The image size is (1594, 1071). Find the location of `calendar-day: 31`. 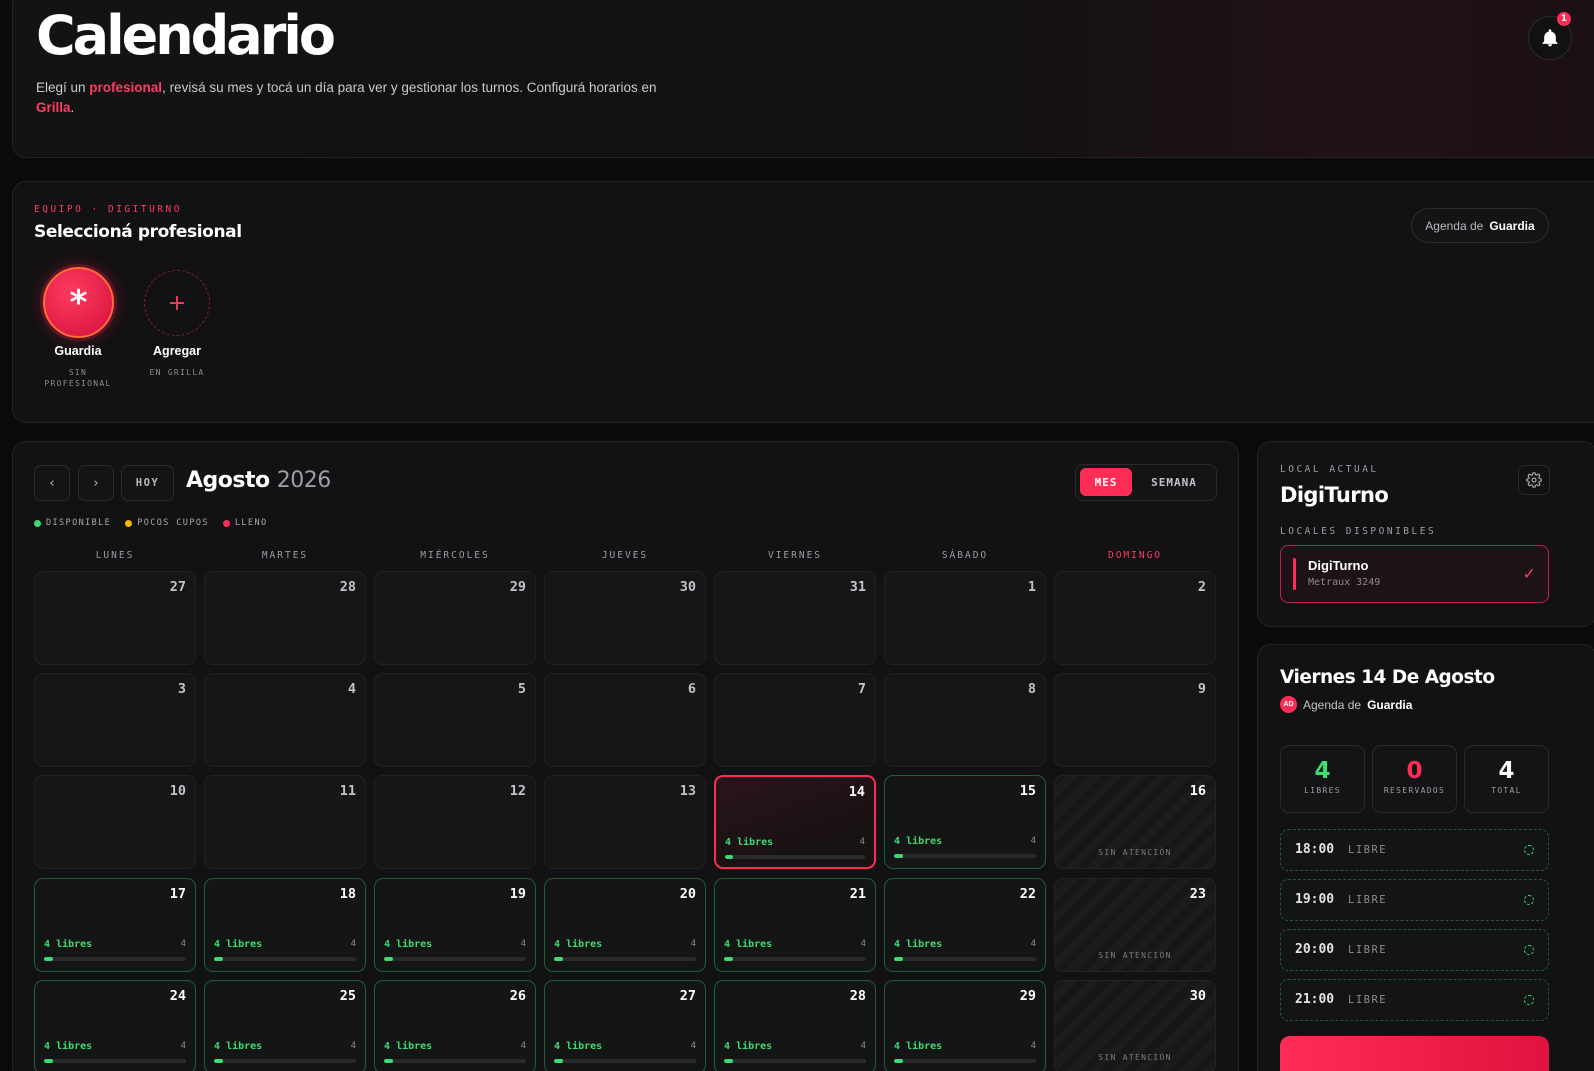

calendar-day: 31 is located at coordinates (795, 618).